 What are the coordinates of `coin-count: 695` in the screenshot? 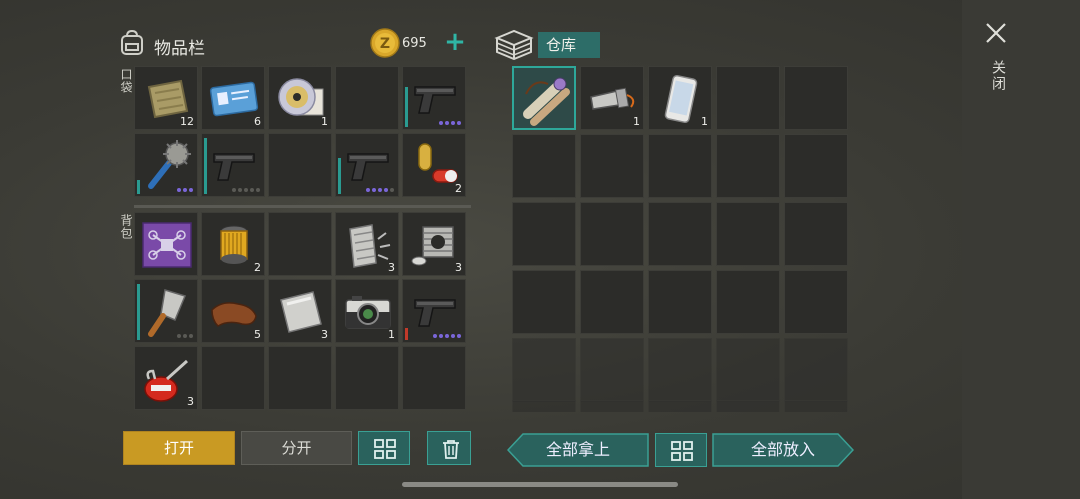 It's located at (414, 43).